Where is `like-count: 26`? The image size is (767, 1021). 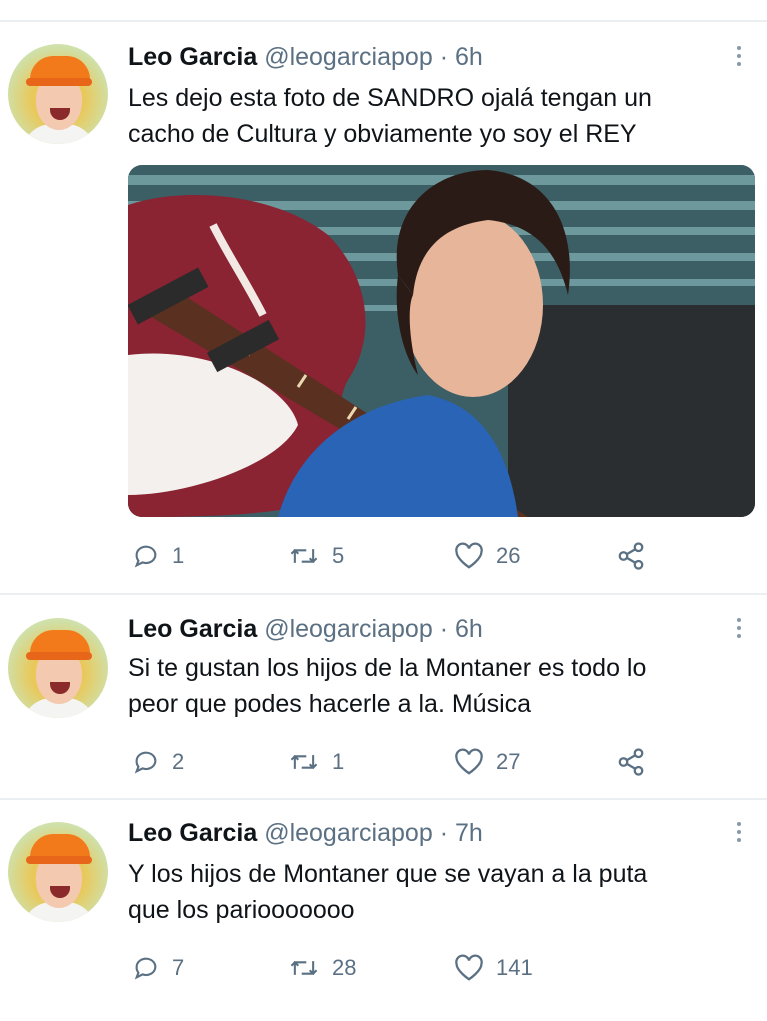
like-count: 26 is located at coordinates (508, 555).